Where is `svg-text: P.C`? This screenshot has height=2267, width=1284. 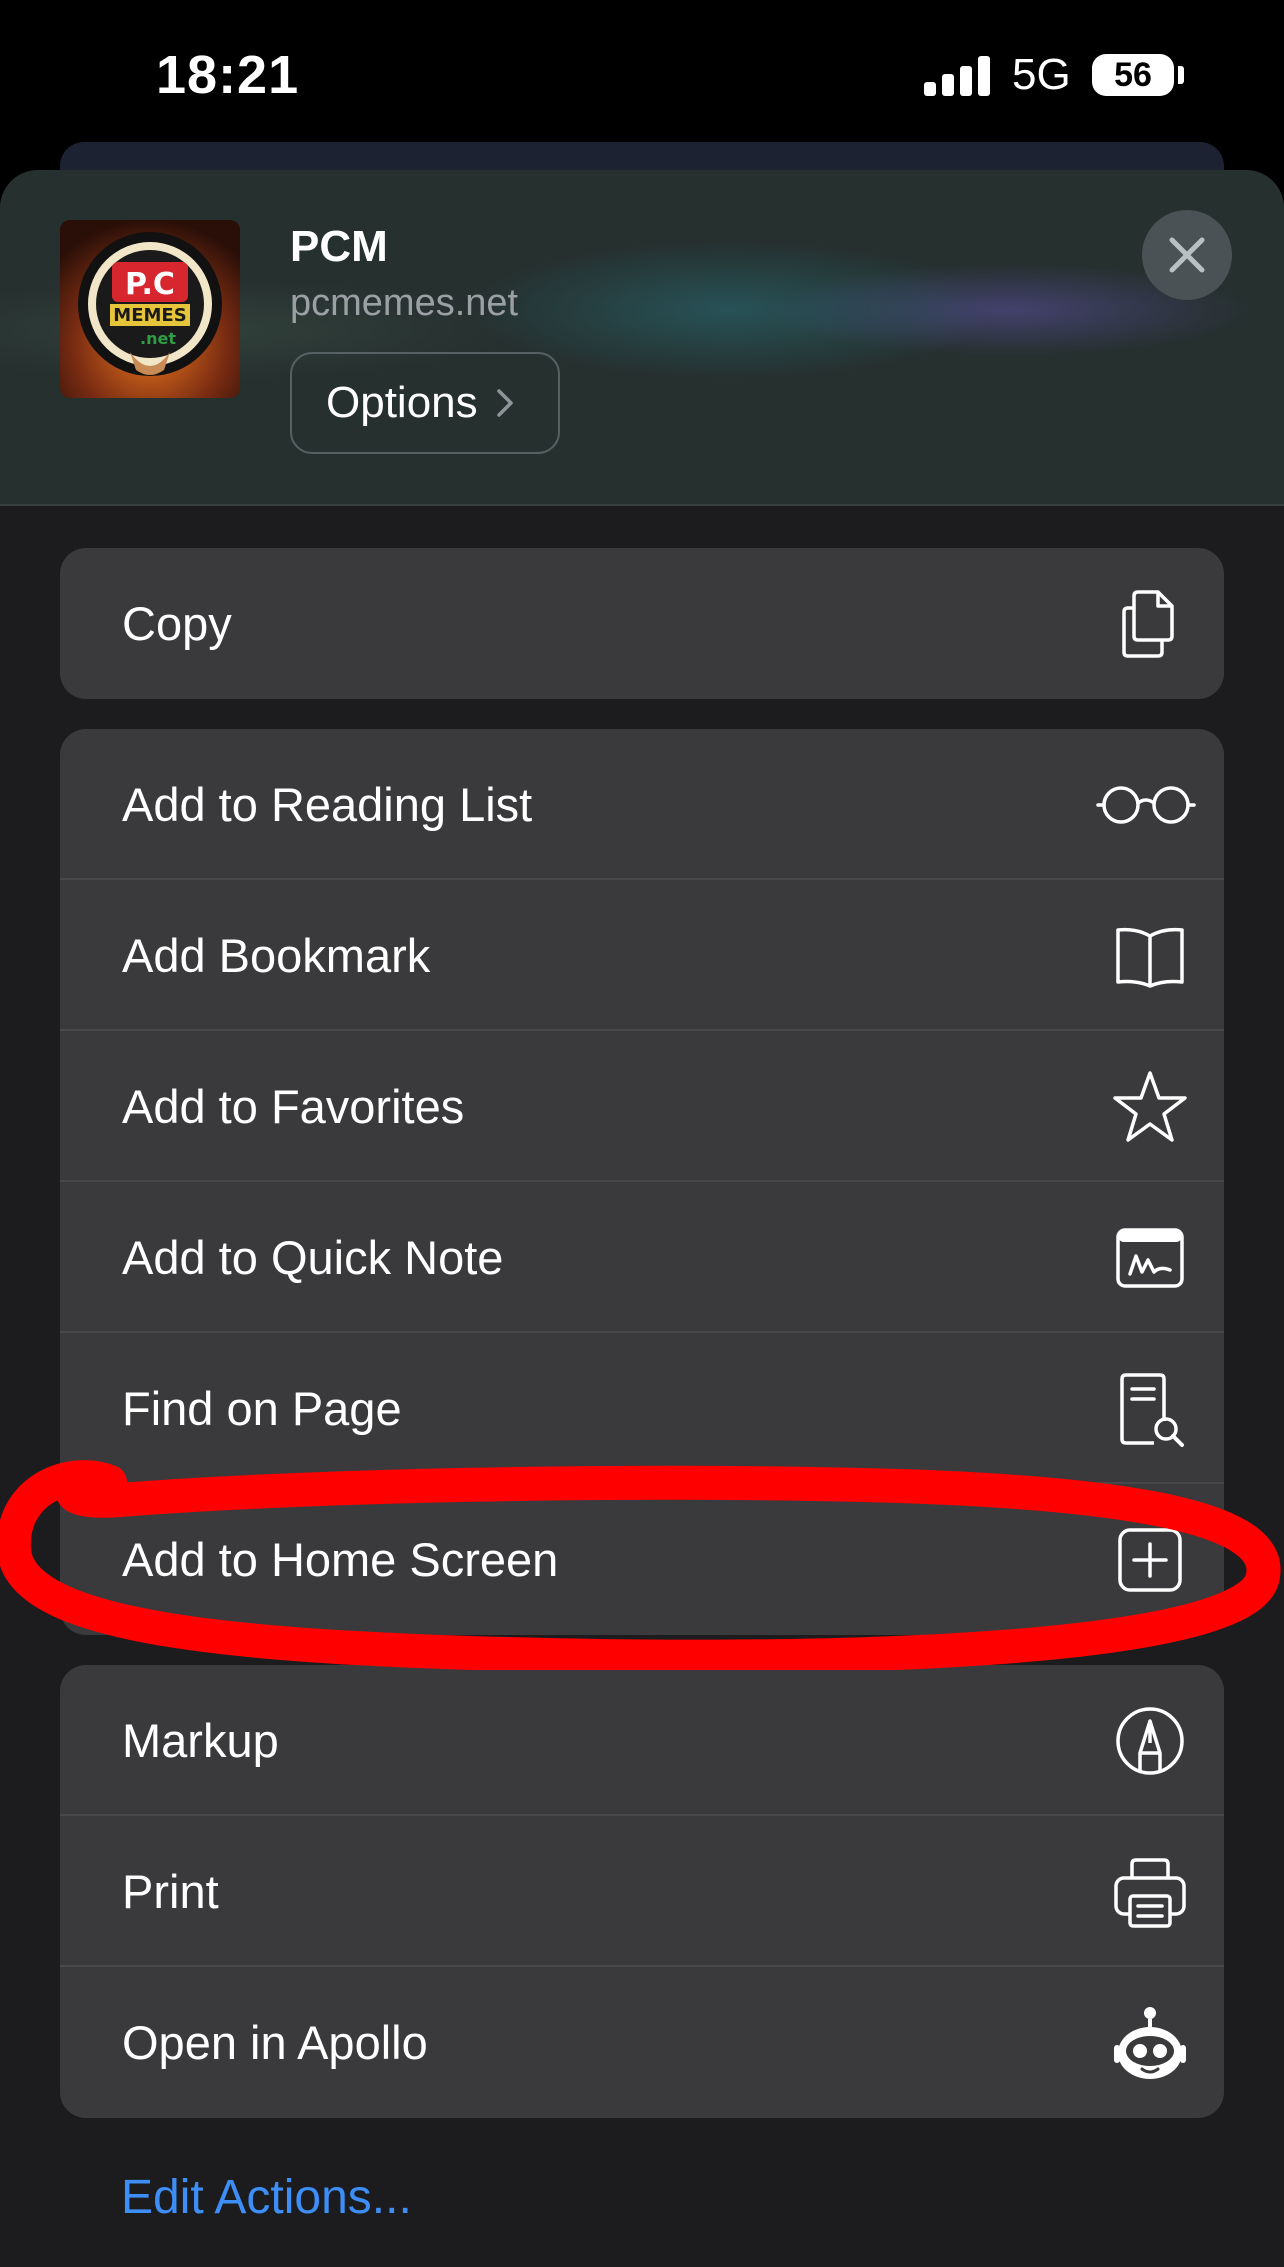
svg-text: P.C is located at coordinates (150, 284).